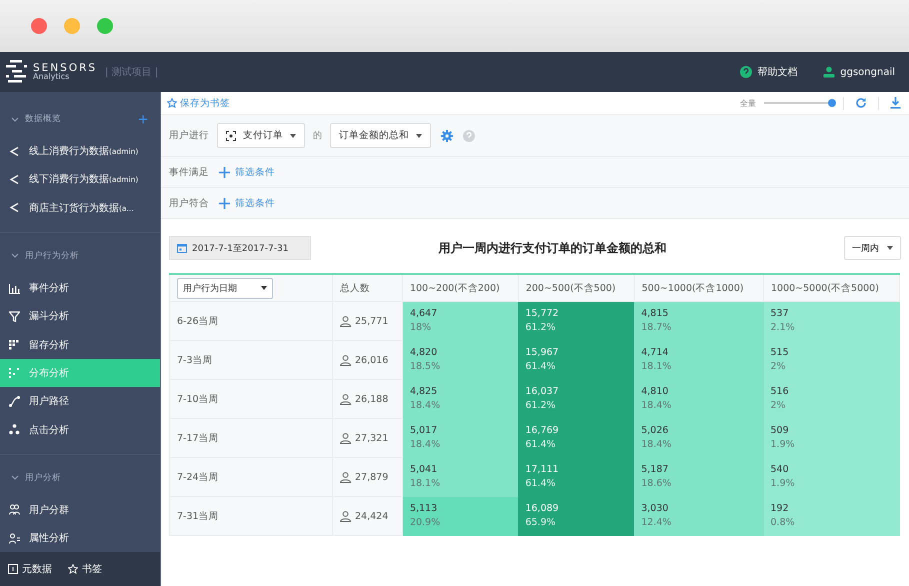 Image resolution: width=909 pixels, height=586 pixels. I want to click on heatmap-cell: 4,647 18%, so click(460, 321).